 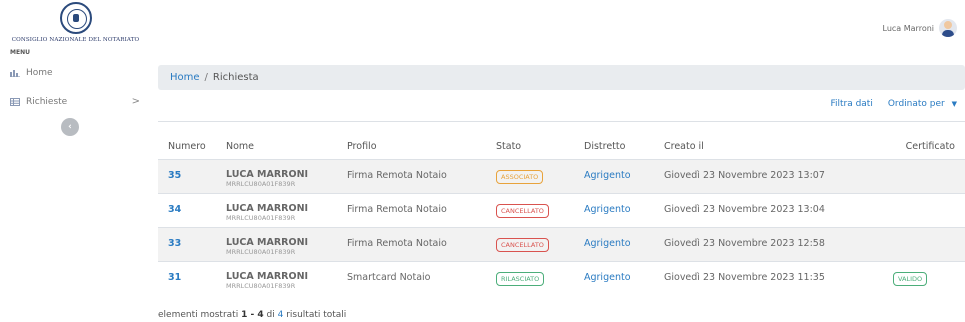 What do you see at coordinates (744, 209) in the screenshot?
I see `created-date: Giovedì 23 Novembre 2023 13:04` at bounding box center [744, 209].